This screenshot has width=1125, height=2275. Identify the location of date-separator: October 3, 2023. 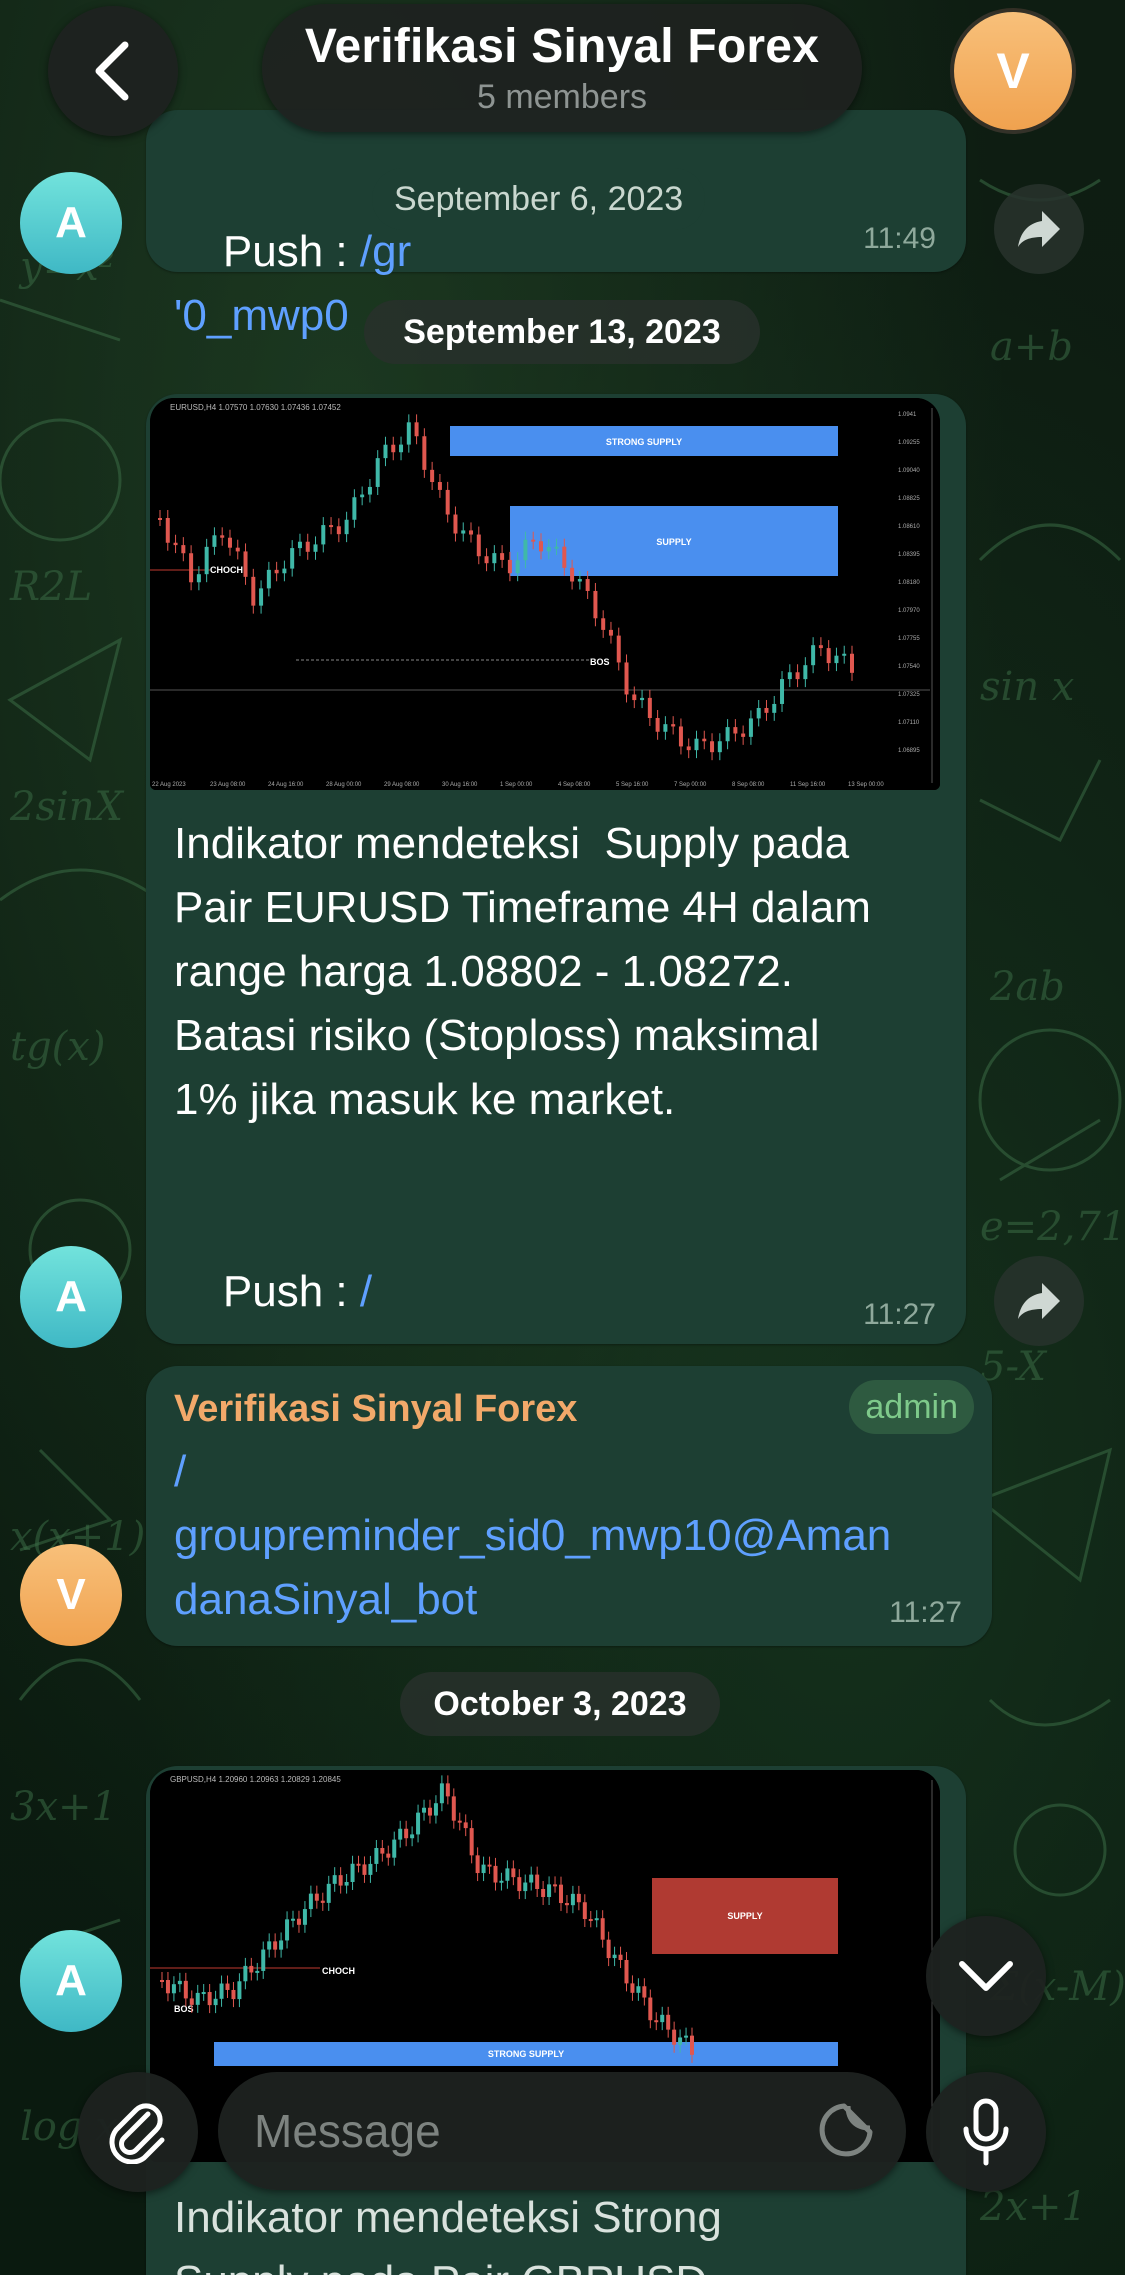
(560, 1704).